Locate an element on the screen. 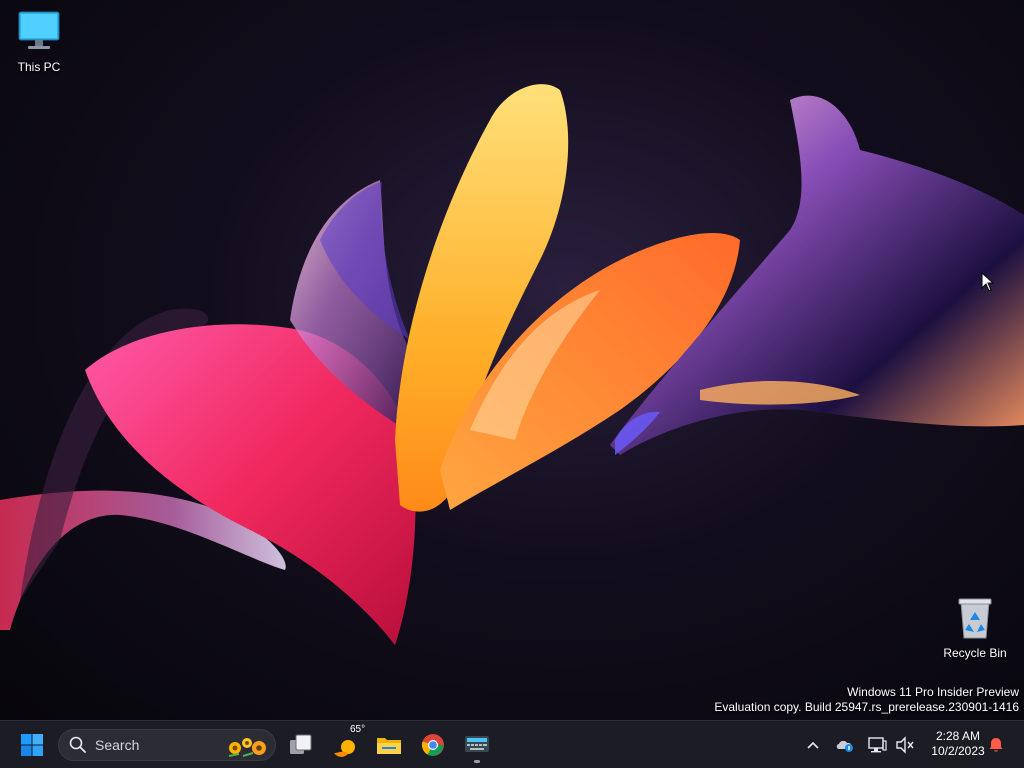 Image resolution: width=1024 pixels, height=768 pixels. chevron-up-icon is located at coordinates (813, 745).